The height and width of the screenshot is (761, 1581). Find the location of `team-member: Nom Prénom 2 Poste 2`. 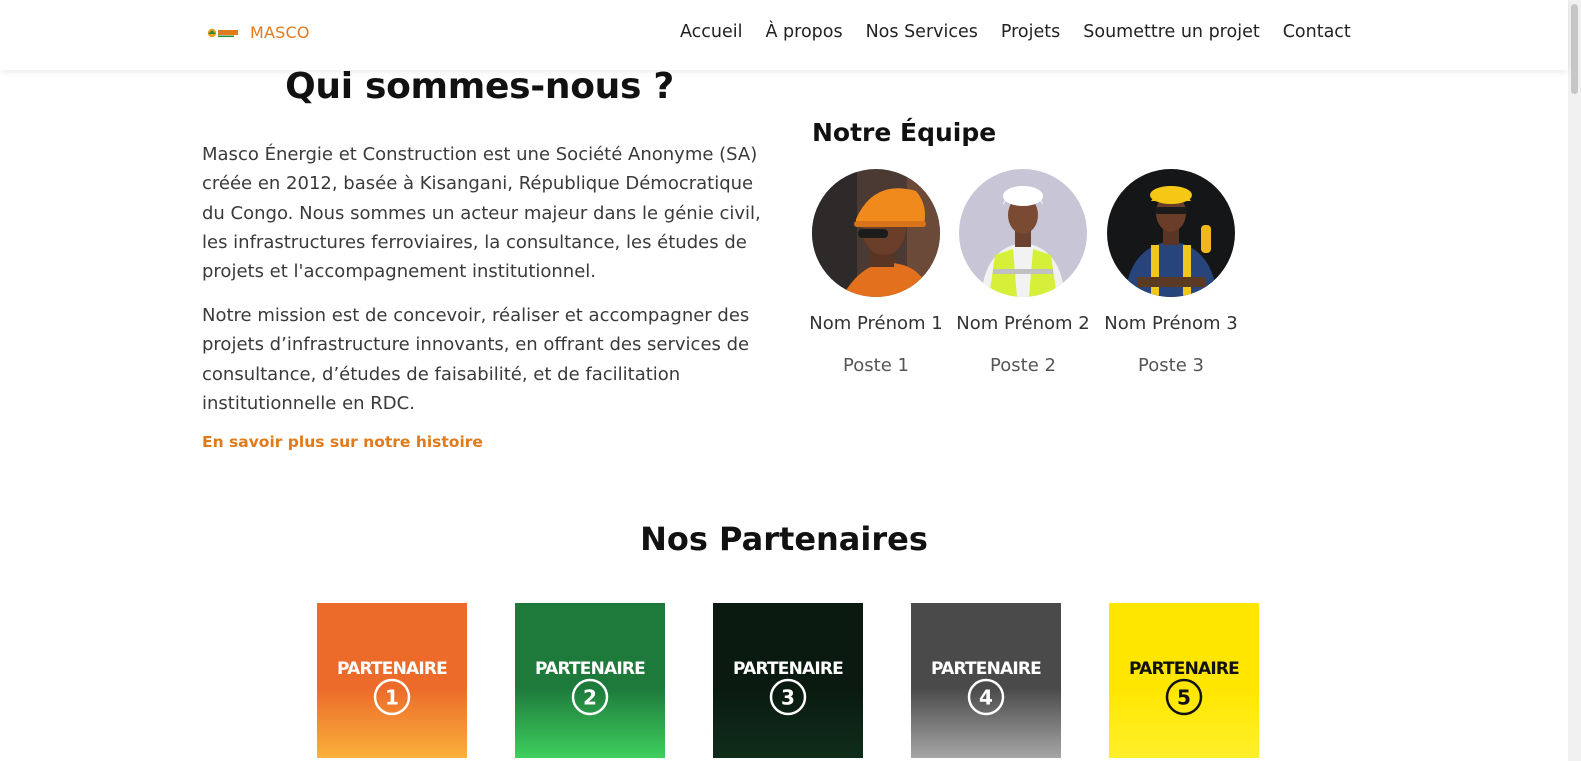

team-member: Nom Prénom 2 Poste 2 is located at coordinates (1023, 272).